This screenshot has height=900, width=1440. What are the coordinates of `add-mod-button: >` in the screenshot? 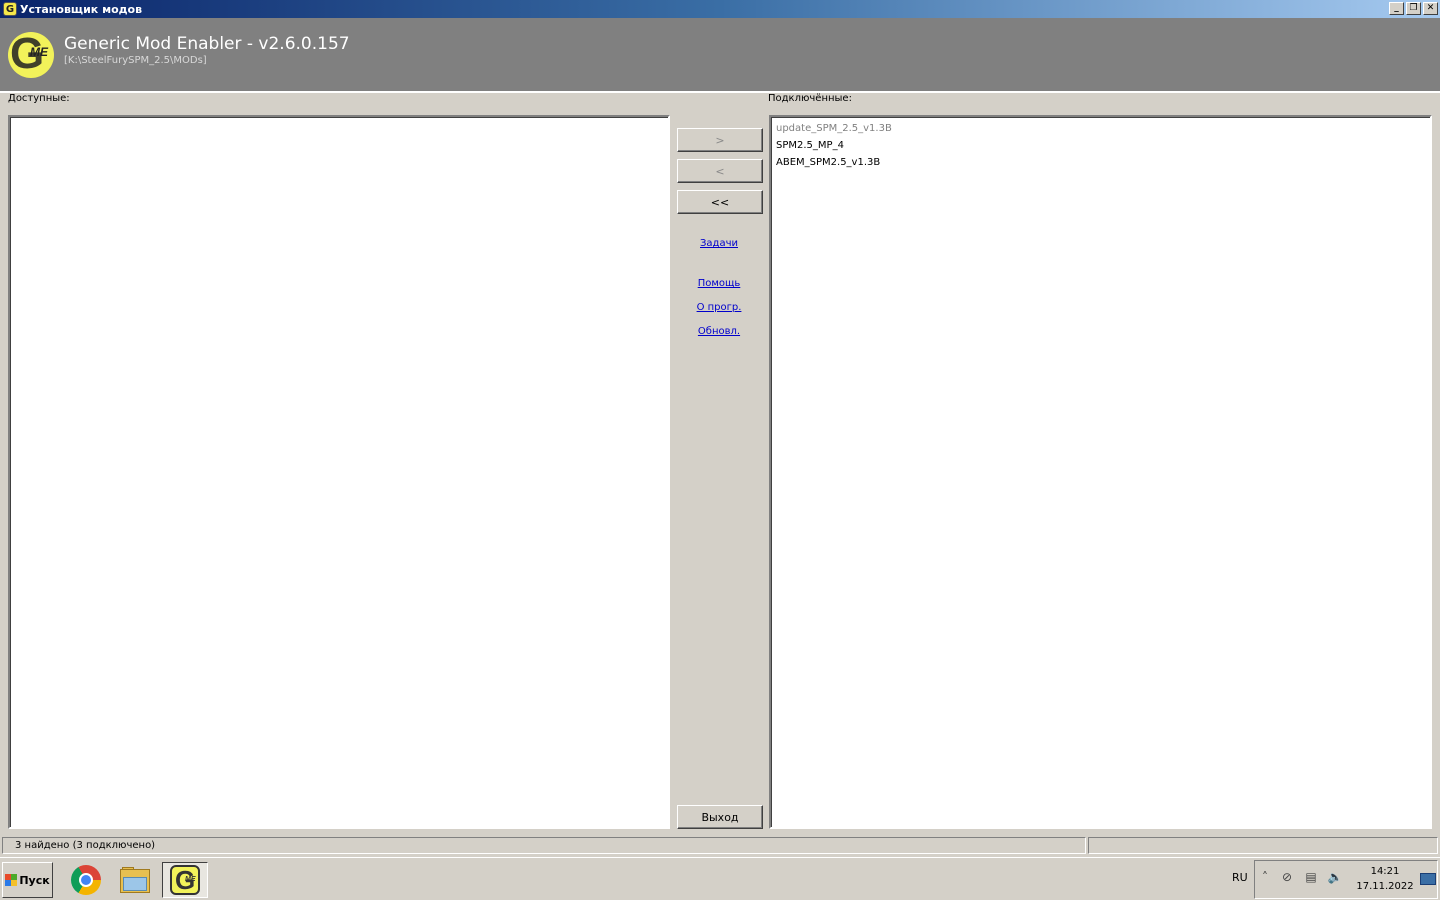 It's located at (720, 140).